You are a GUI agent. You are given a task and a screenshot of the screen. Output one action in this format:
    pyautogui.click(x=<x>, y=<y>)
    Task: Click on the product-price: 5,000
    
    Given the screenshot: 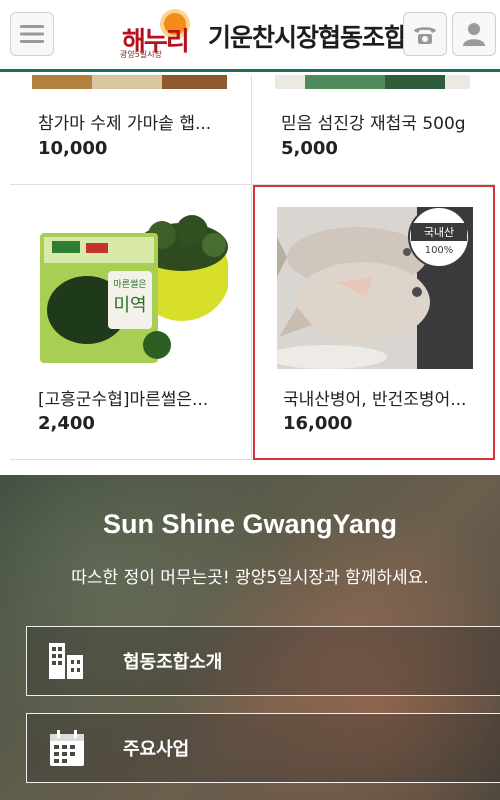 What is the action you would take?
    pyautogui.click(x=309, y=148)
    